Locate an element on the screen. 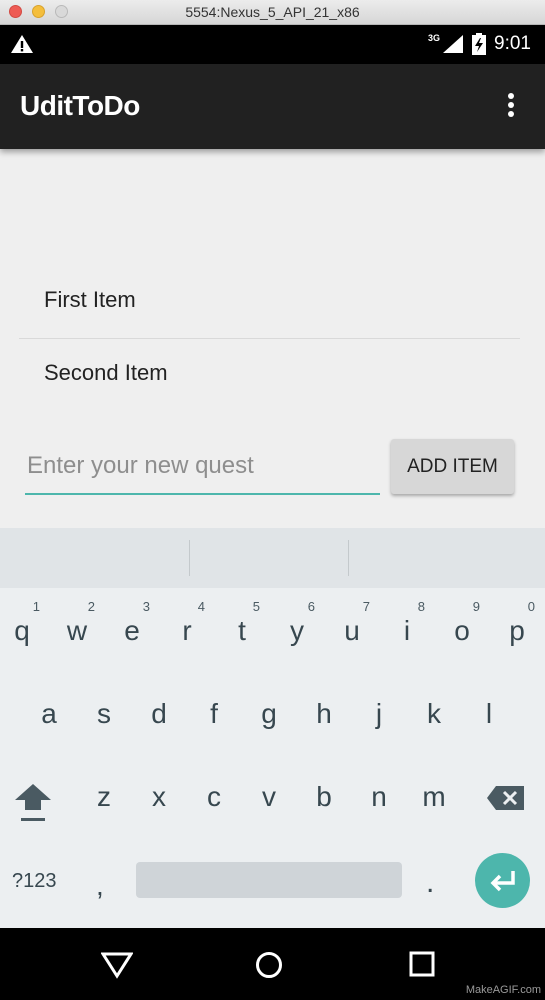  navigation-bar: MakeAGIF.com is located at coordinates (272, 964).